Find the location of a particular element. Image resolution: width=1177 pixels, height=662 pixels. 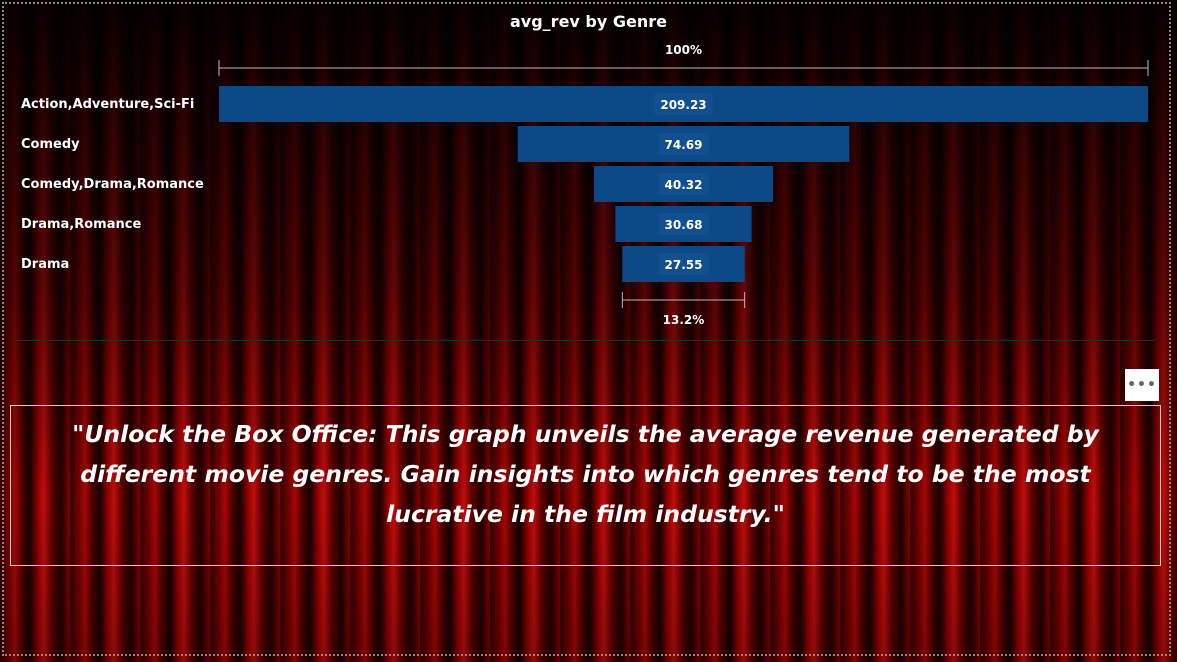

category-label: Comedy is located at coordinates (50, 144).